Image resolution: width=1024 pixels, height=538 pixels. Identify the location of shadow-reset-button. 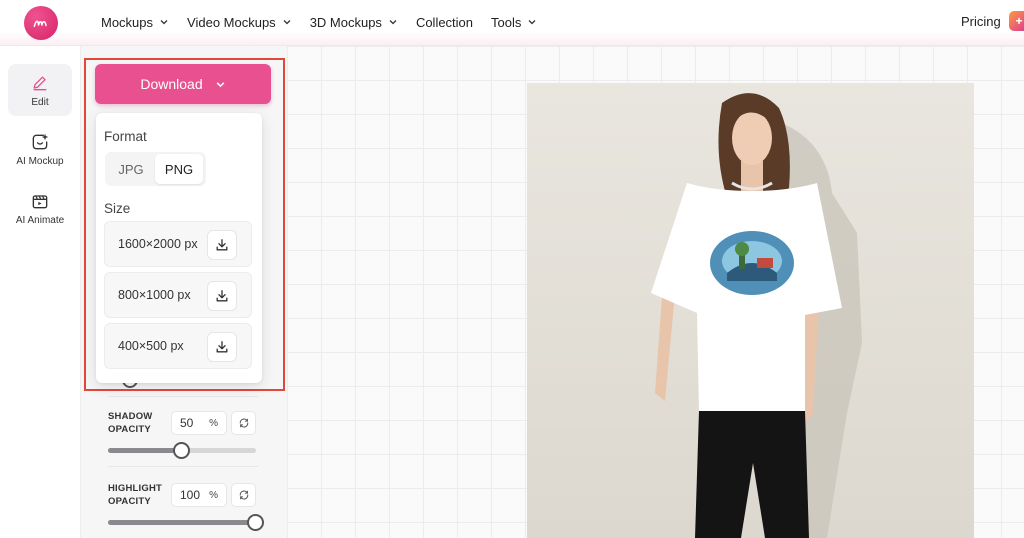
(243, 423).